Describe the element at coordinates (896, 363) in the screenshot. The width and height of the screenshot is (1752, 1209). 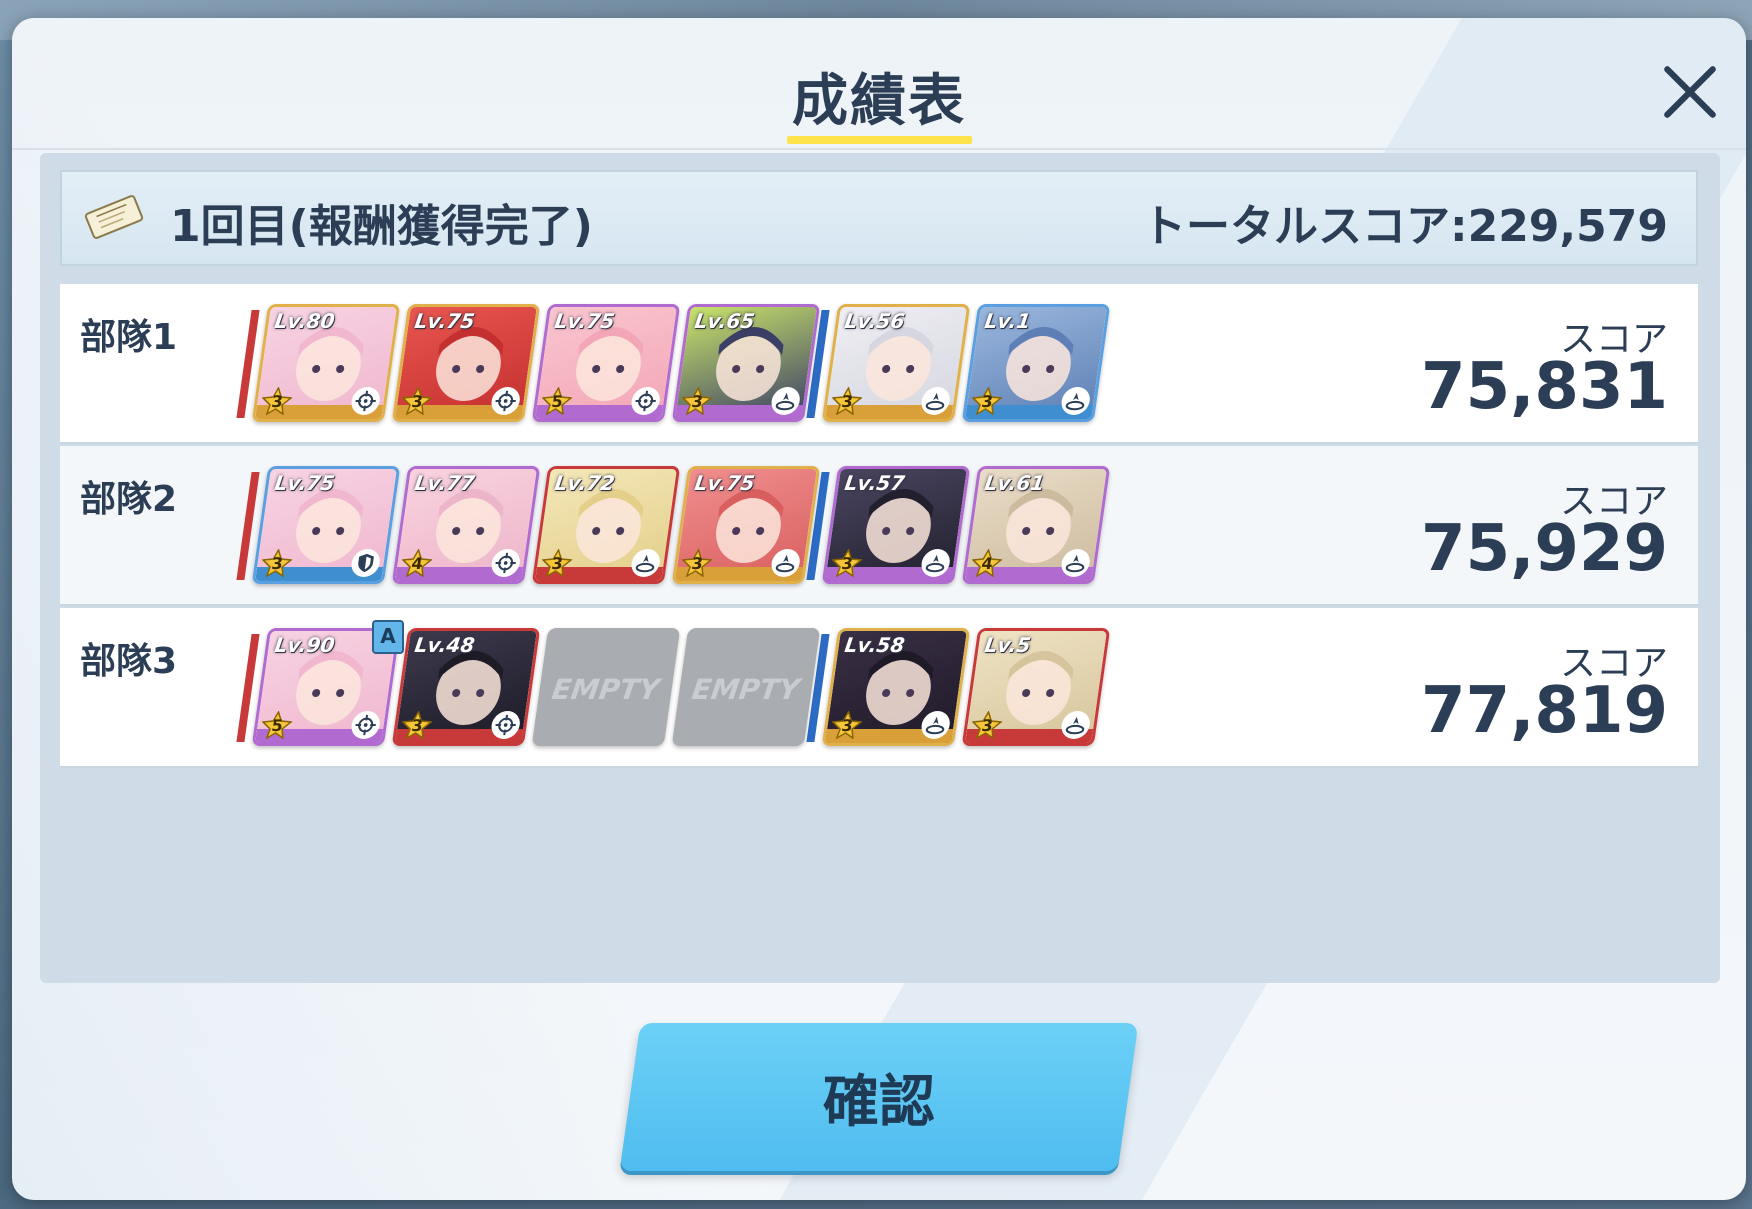
I see `student-card: Lv.56 3` at that location.